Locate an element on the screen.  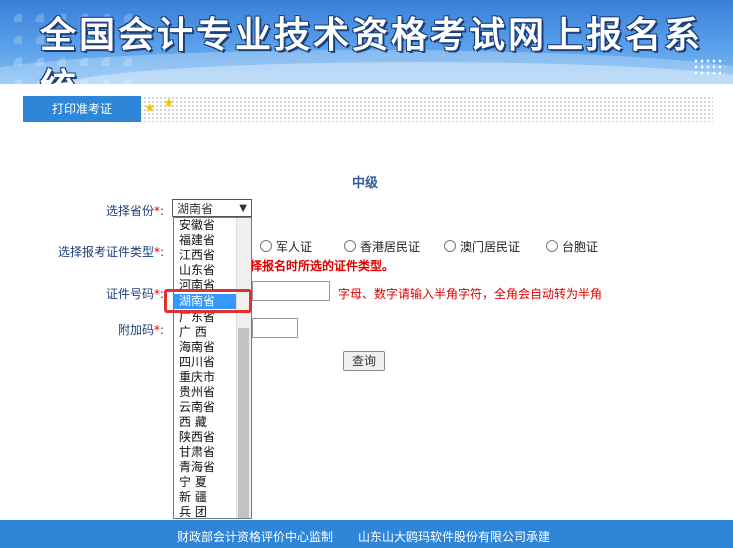
doc-type-label: 选择报考证件类型*: is located at coordinates (111, 252).